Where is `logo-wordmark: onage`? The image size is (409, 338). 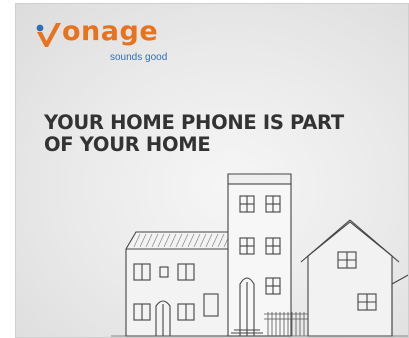 logo-wordmark: onage is located at coordinates (110, 31).